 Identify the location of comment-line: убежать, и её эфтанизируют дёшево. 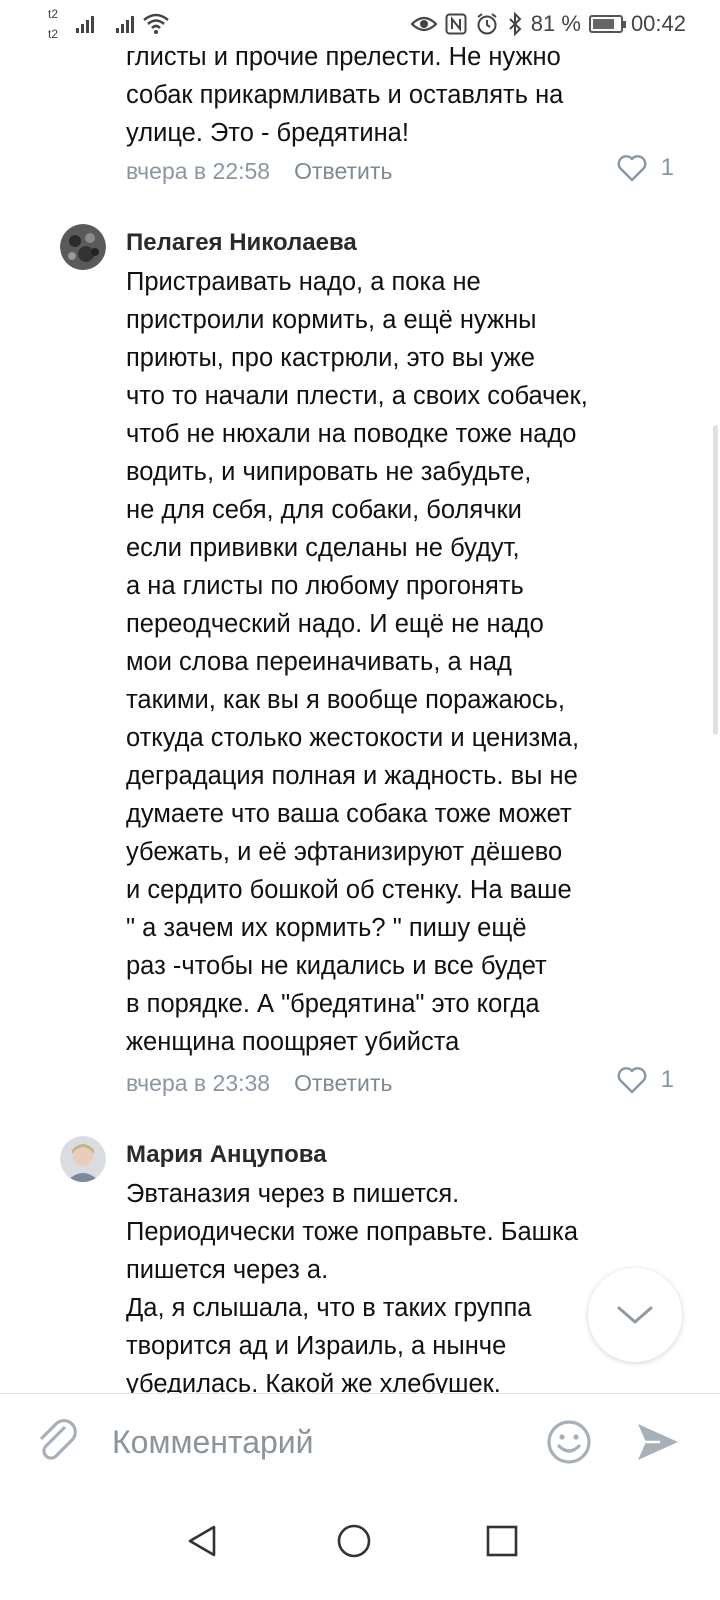
(344, 852).